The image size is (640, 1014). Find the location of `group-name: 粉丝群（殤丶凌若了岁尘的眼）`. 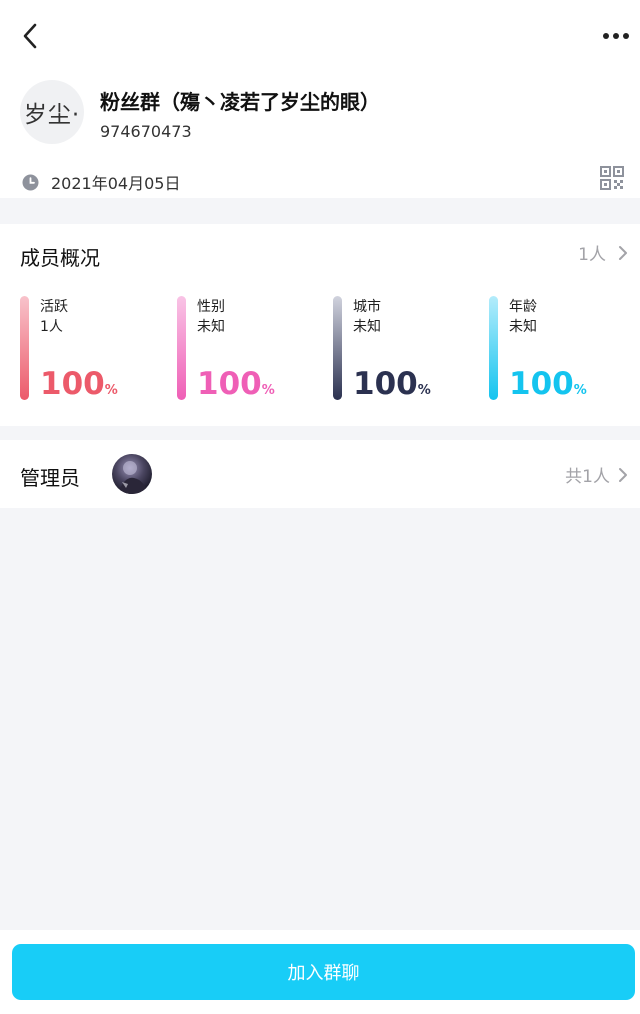

group-name: 粉丝群（殤丶凌若了岁尘的眼） is located at coordinates (240, 102).